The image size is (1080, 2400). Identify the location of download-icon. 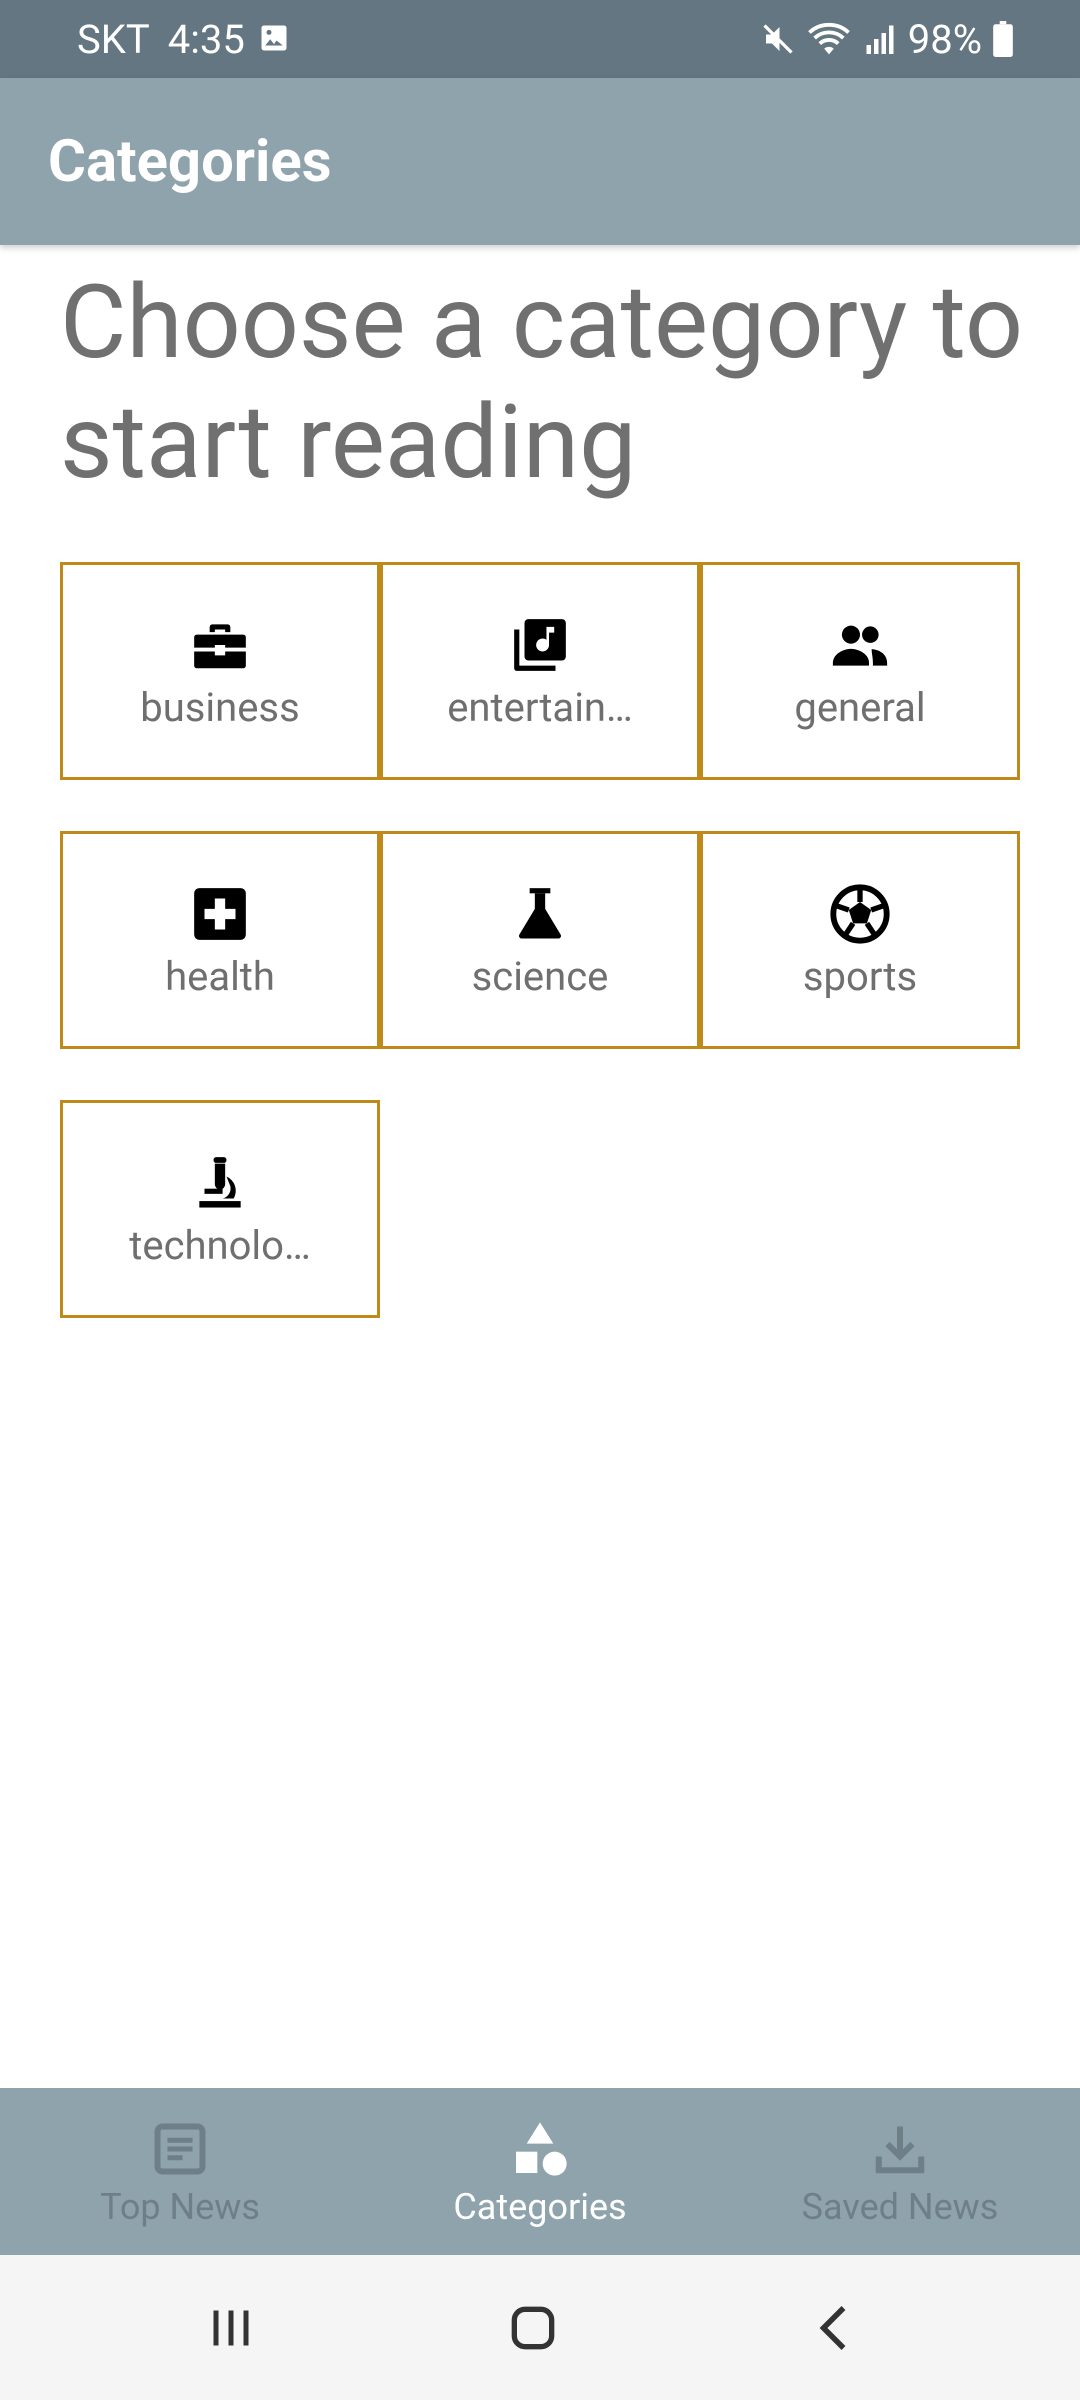
(900, 2149).